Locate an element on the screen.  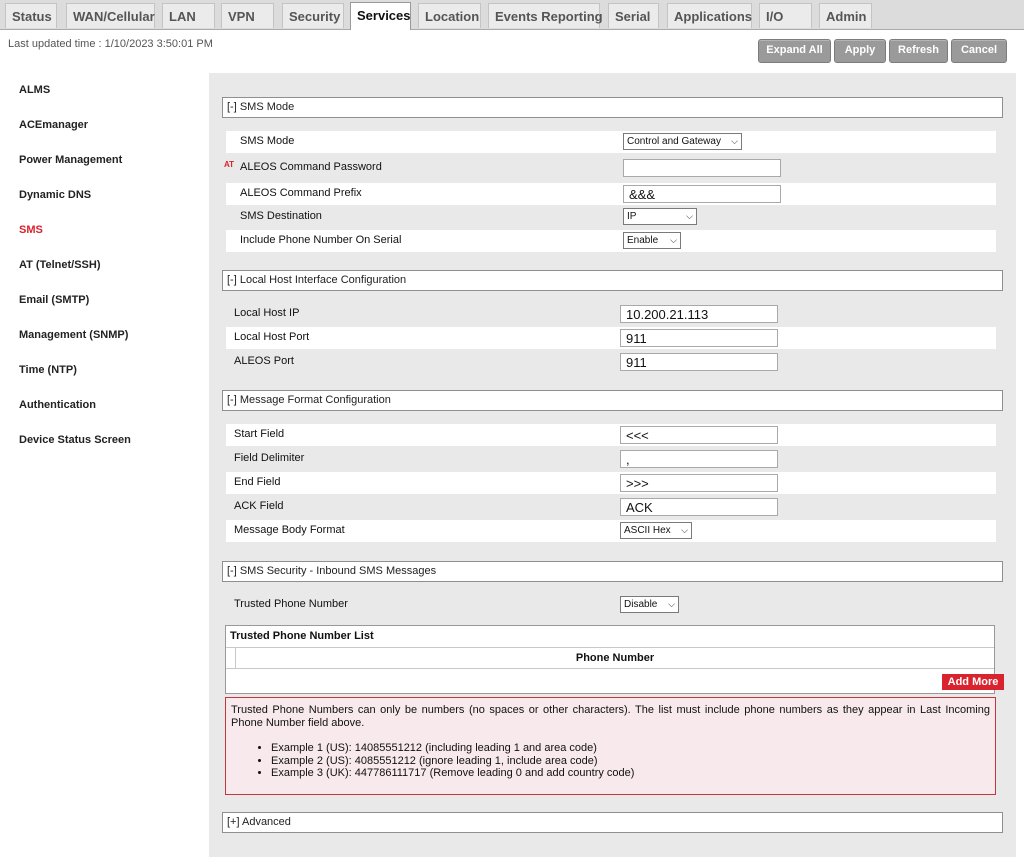
row-aleos-command-prefix: ALEOS Command Prefix is located at coordinates (611, 194).